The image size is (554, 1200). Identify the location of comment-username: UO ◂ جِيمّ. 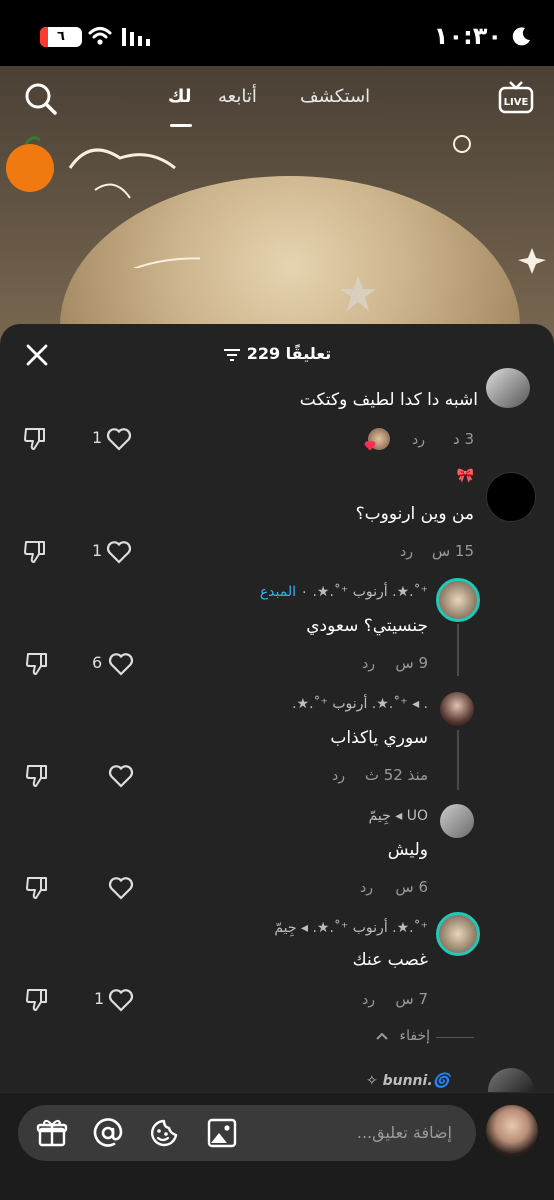
(398, 816).